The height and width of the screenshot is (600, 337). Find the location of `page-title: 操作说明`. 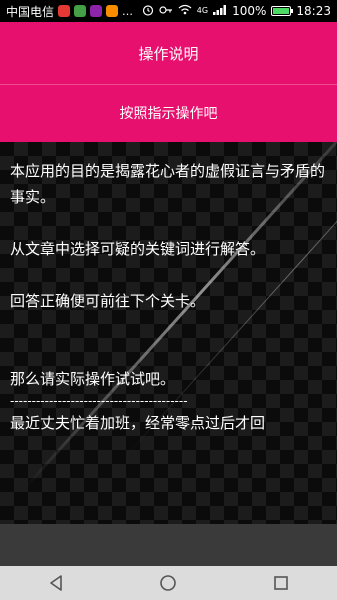

page-title: 操作说明 is located at coordinates (168, 53).